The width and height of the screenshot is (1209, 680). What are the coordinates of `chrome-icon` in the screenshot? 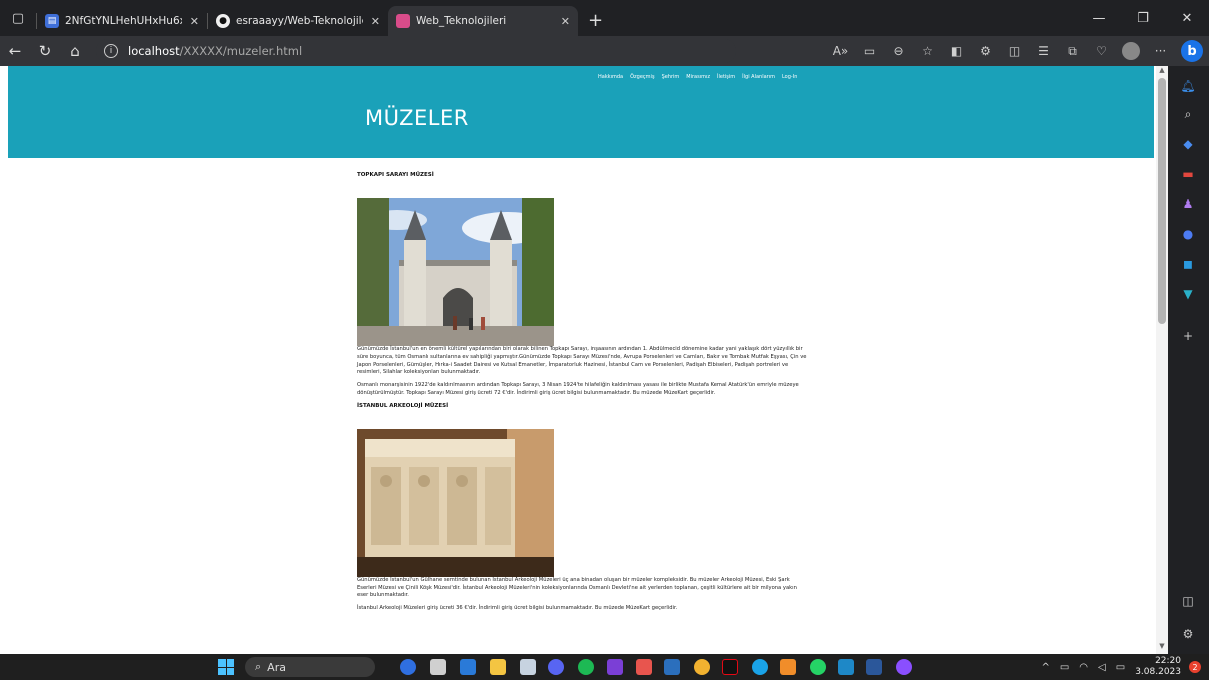 It's located at (702, 667).